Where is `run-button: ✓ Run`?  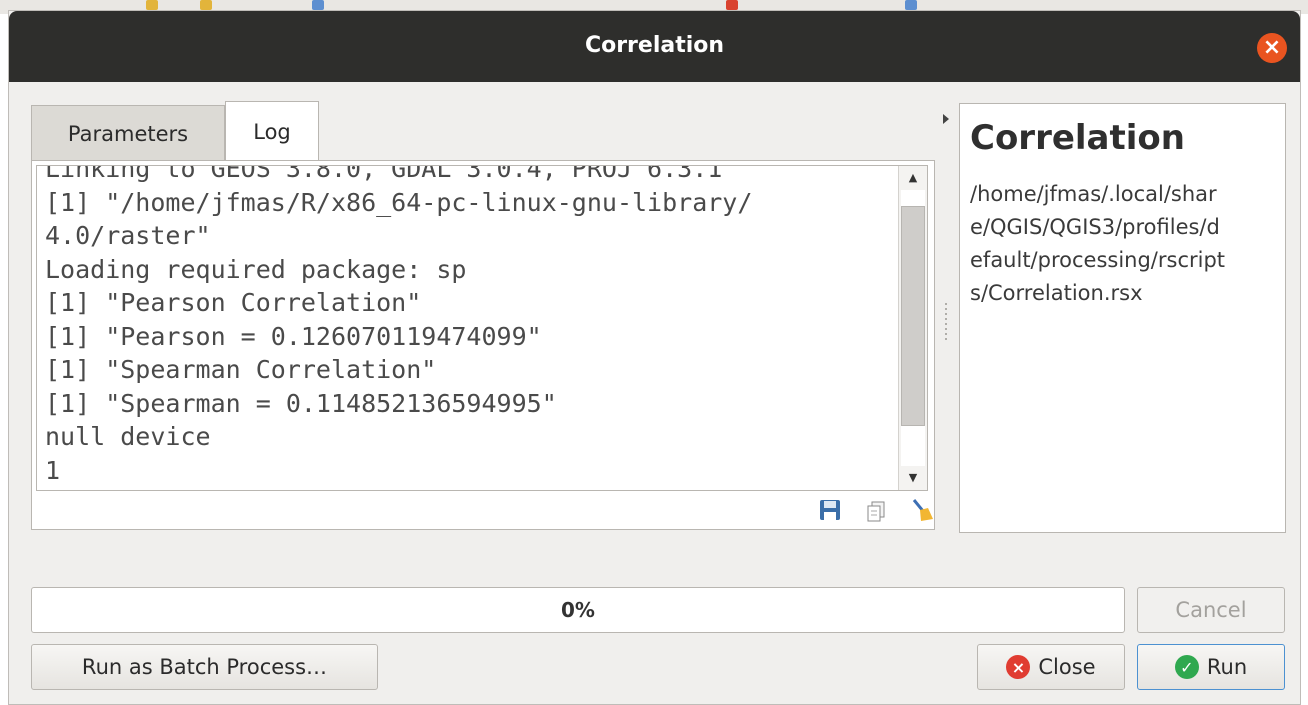 run-button: ✓ Run is located at coordinates (1211, 667).